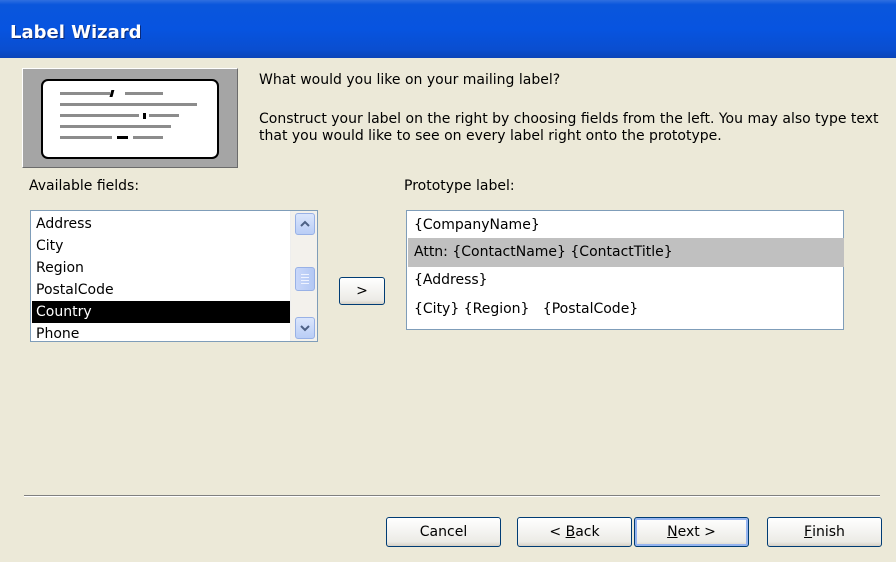 Image resolution: width=896 pixels, height=562 pixels. What do you see at coordinates (672, 532) in the screenshot?
I see `next-button-accelerator: N` at bounding box center [672, 532].